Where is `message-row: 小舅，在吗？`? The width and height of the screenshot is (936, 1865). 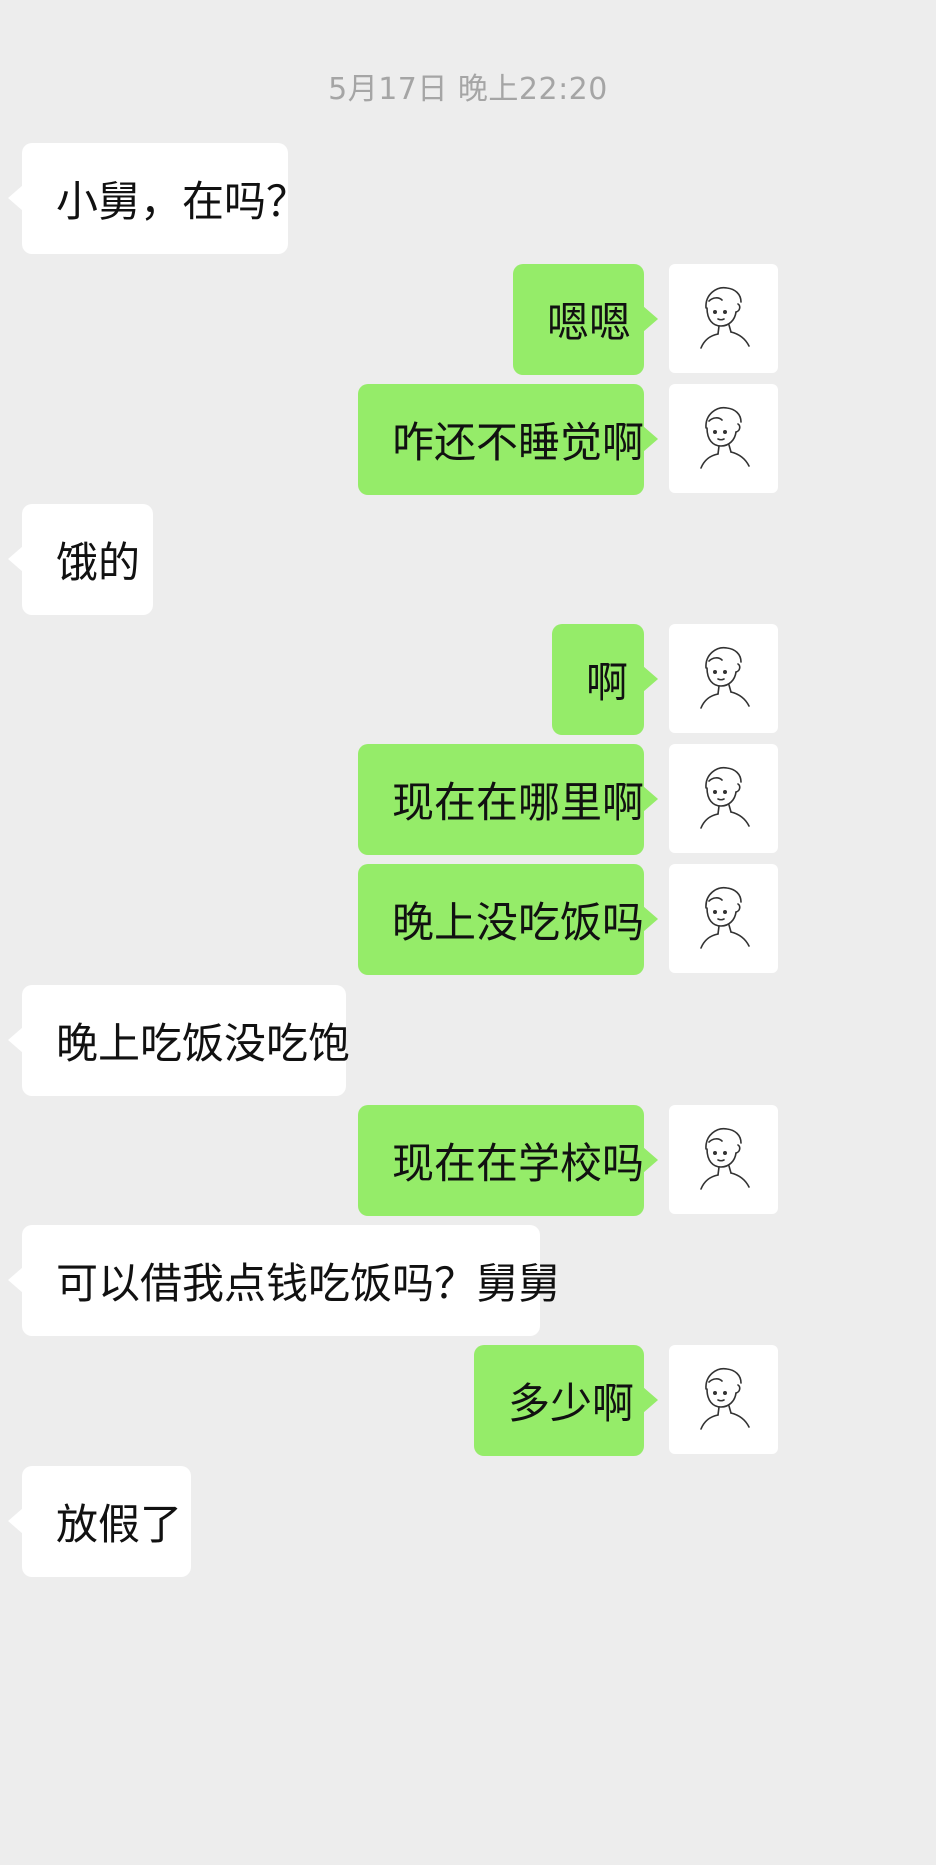
message-row: 小舅，在吗？ is located at coordinates (468, 198).